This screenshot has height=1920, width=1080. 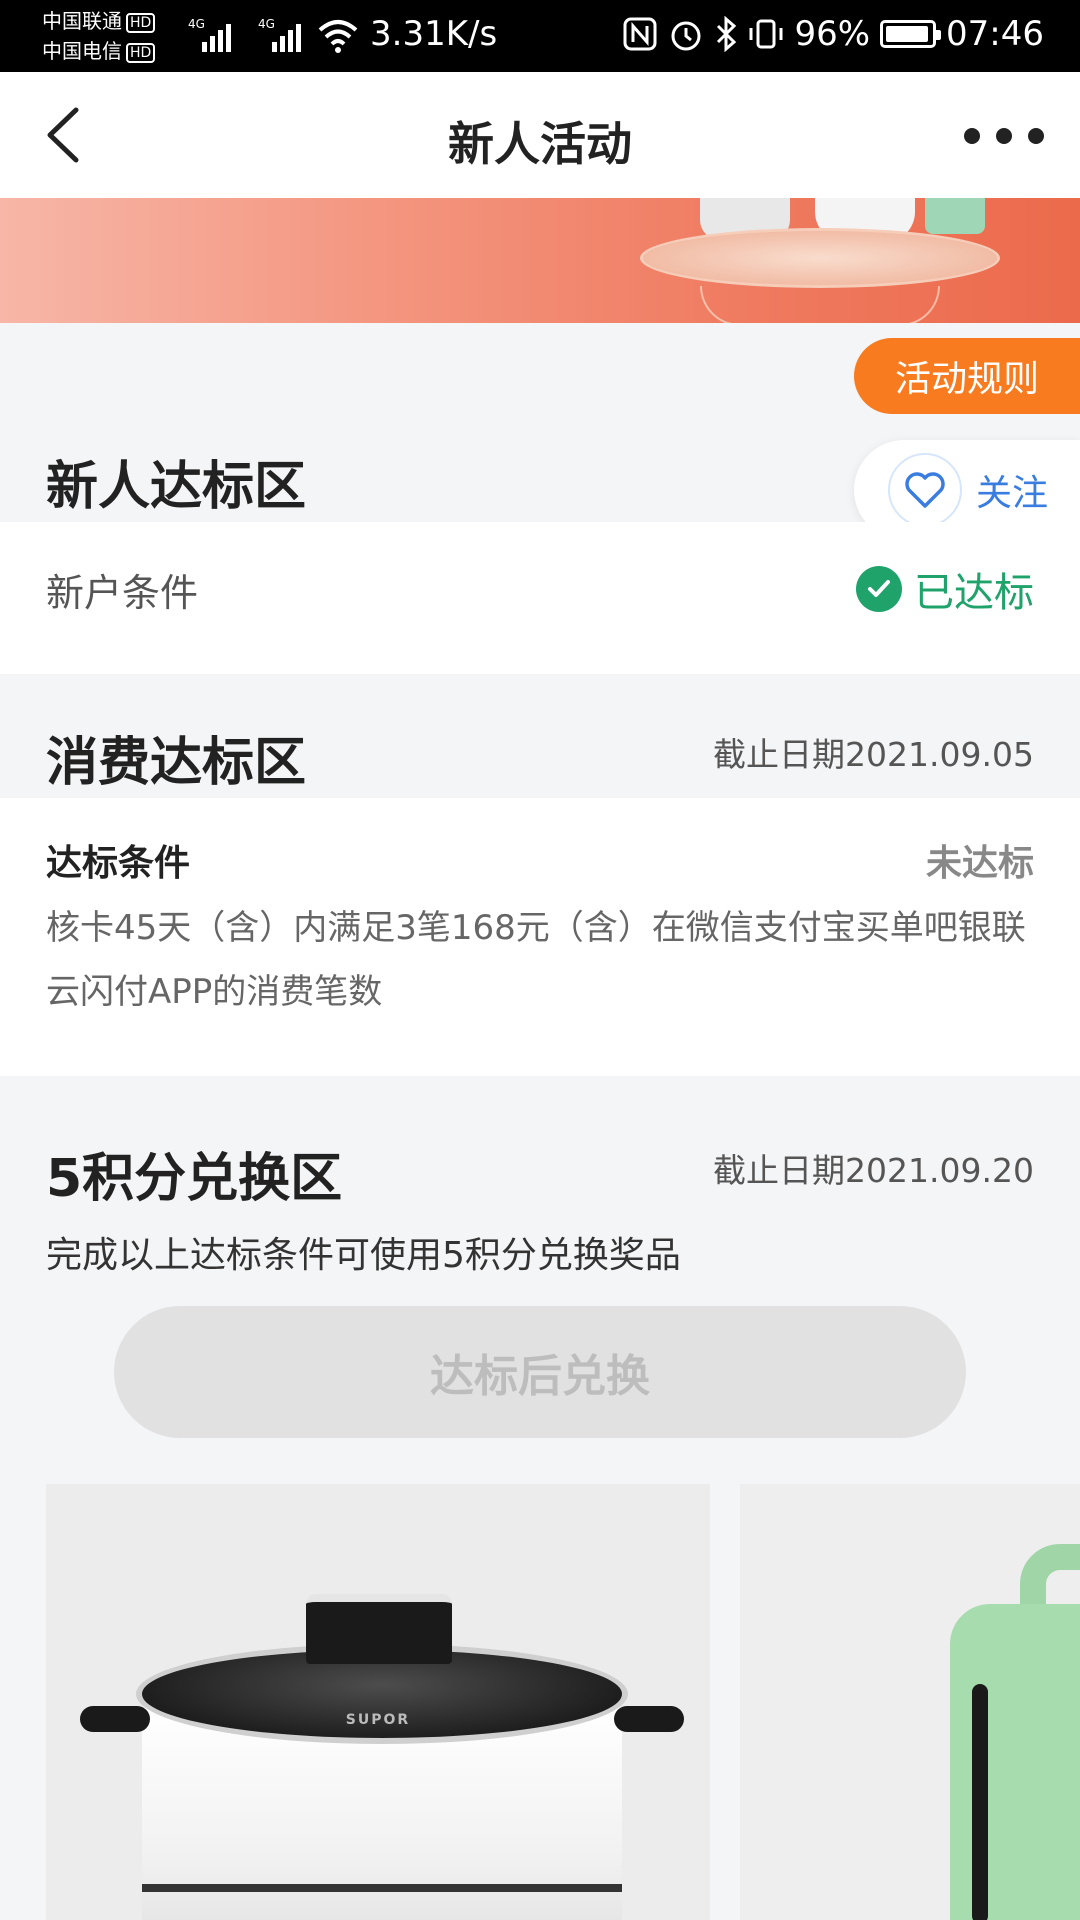 What do you see at coordinates (176, 763) in the screenshot?
I see `consumption-section-title: 消费达标区` at bounding box center [176, 763].